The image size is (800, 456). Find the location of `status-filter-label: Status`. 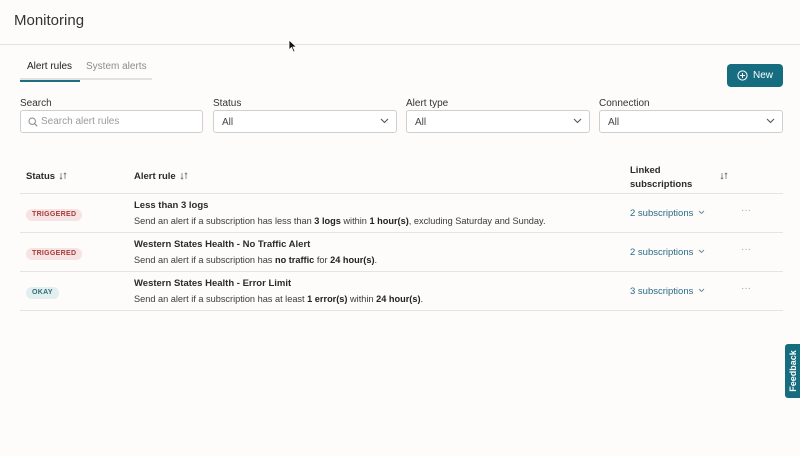

status-filter-label: Status is located at coordinates (227, 103).